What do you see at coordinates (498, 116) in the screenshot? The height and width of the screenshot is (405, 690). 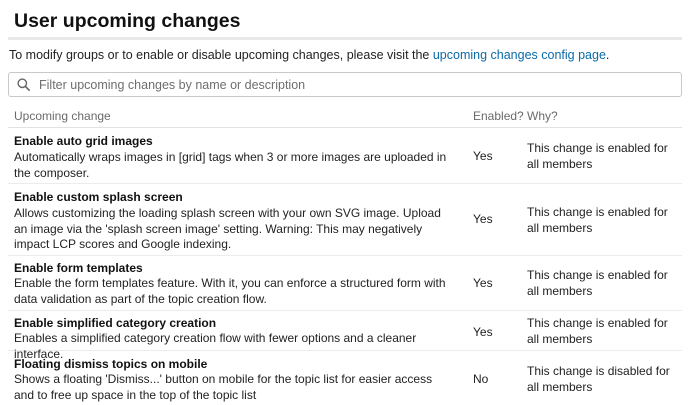 I see `header-enabled: Enabled?` at bounding box center [498, 116].